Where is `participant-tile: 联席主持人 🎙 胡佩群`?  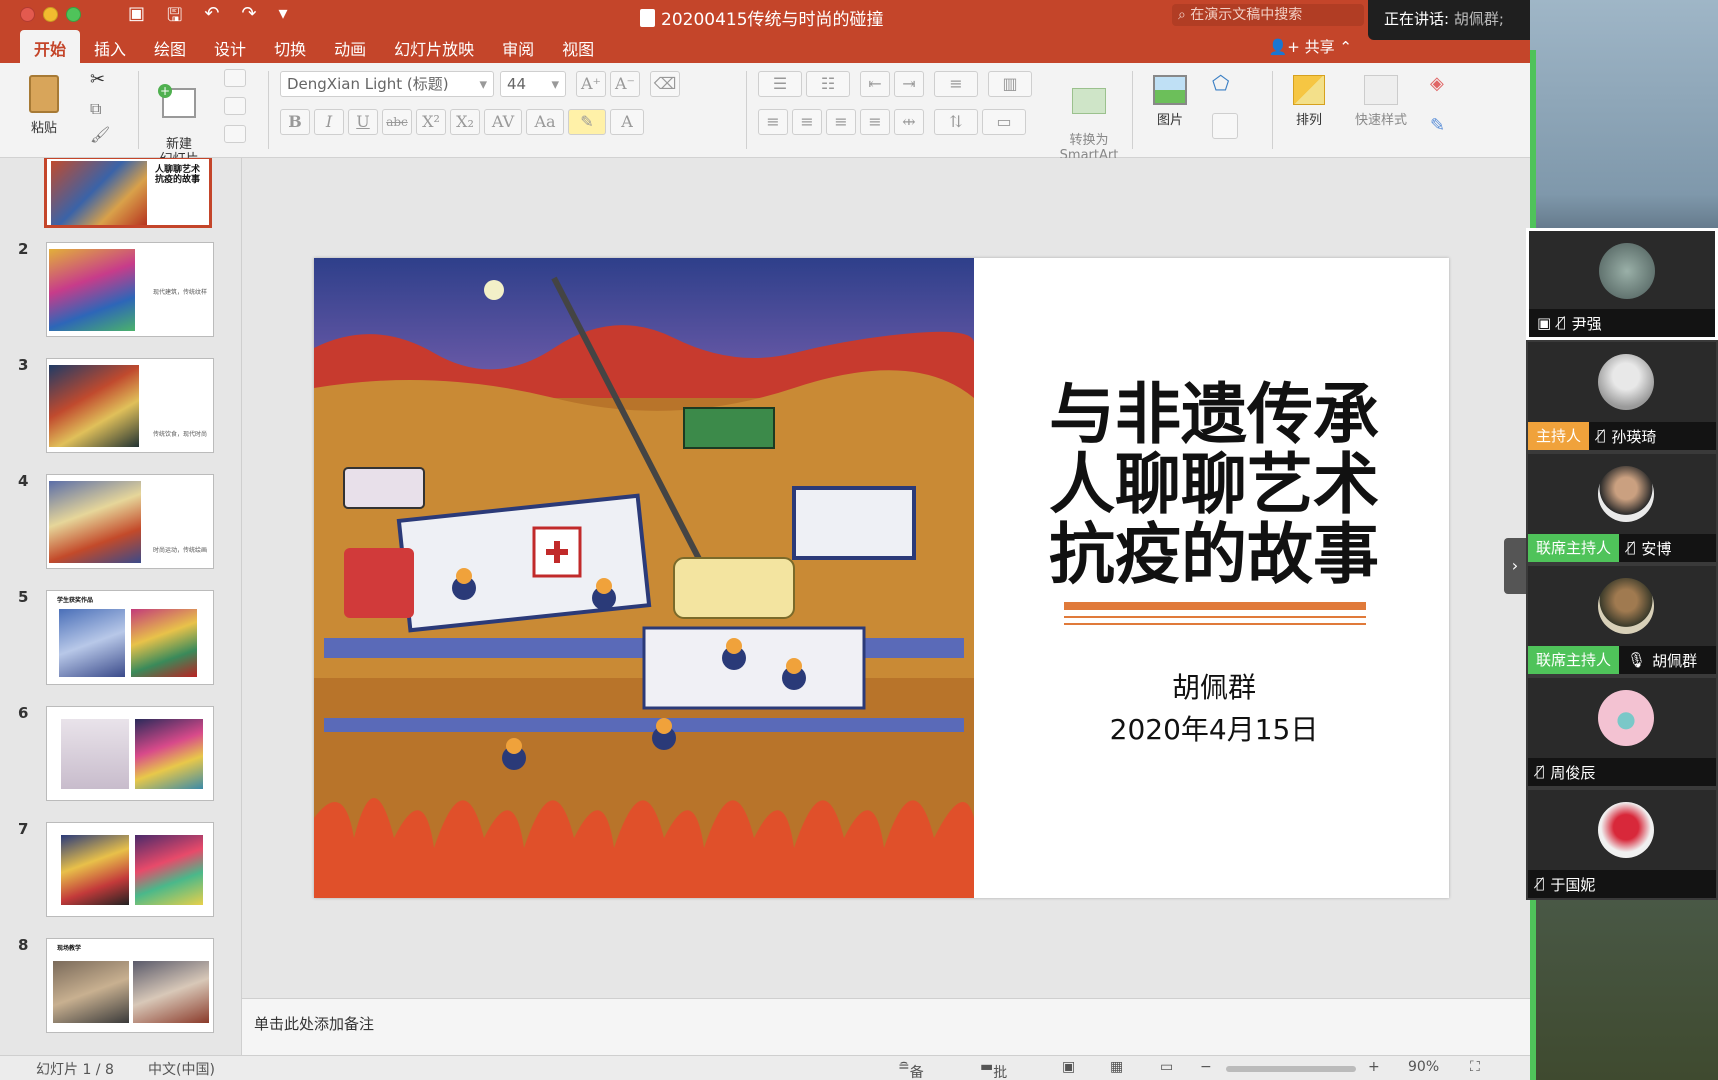 participant-tile: 联席主持人 🎙 胡佩群 is located at coordinates (1622, 620).